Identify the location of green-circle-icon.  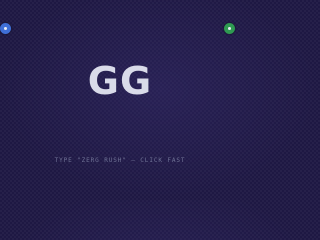
(229, 28).